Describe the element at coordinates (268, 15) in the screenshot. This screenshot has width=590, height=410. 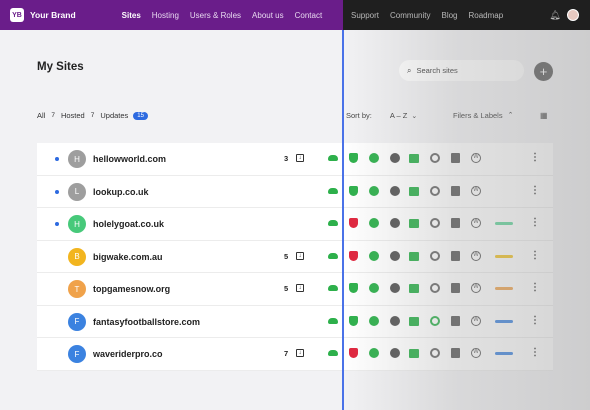
I see `nav-about-us: About us` at that location.